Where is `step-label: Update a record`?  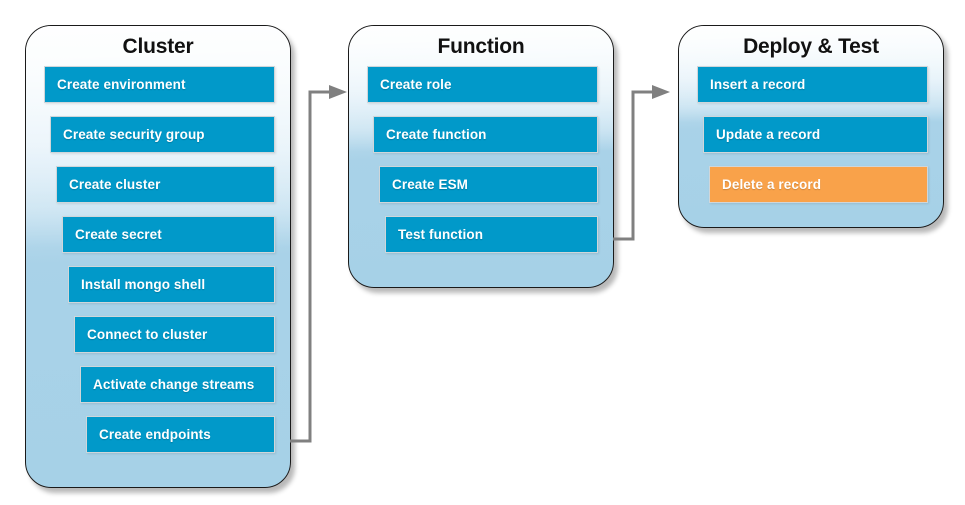 step-label: Update a record is located at coordinates (768, 134).